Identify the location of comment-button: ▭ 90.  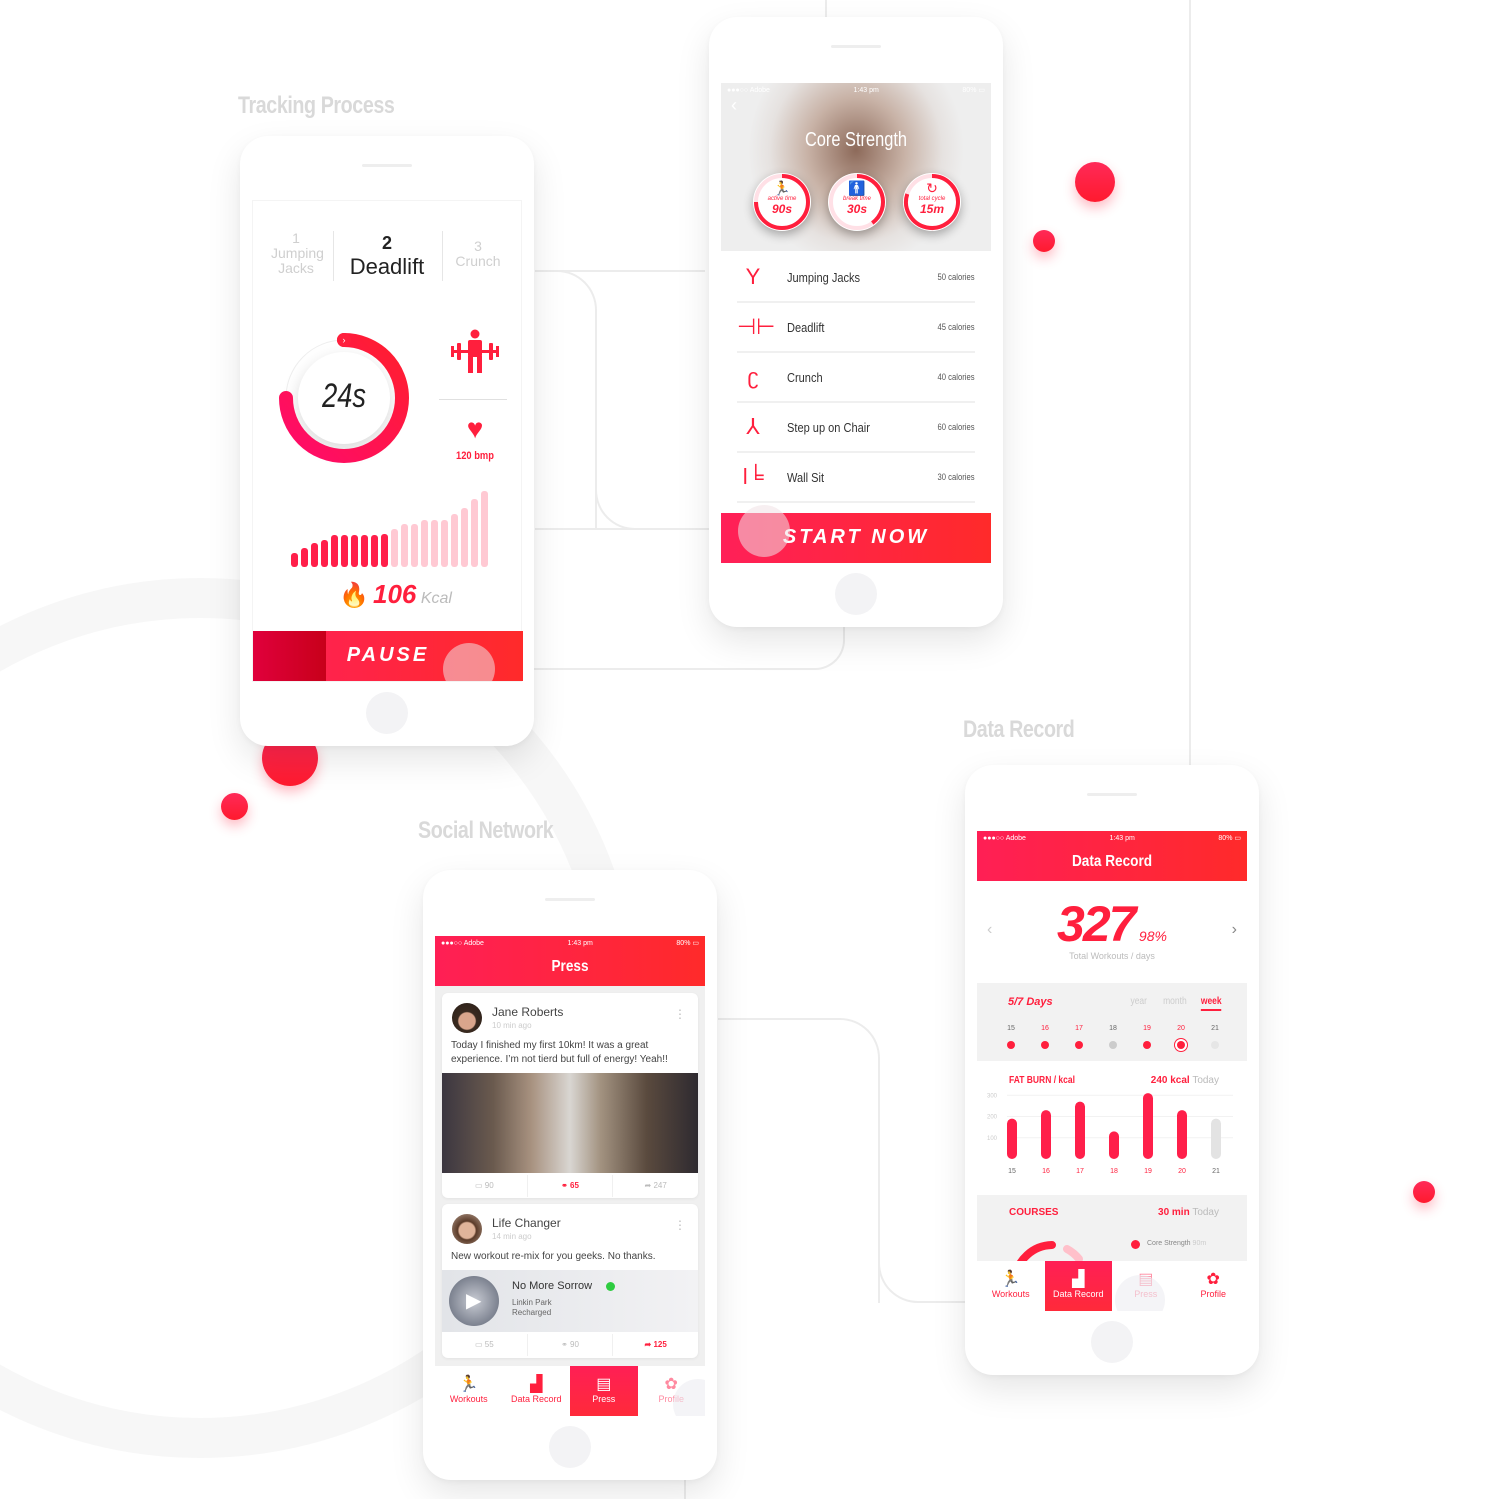
(485, 1186).